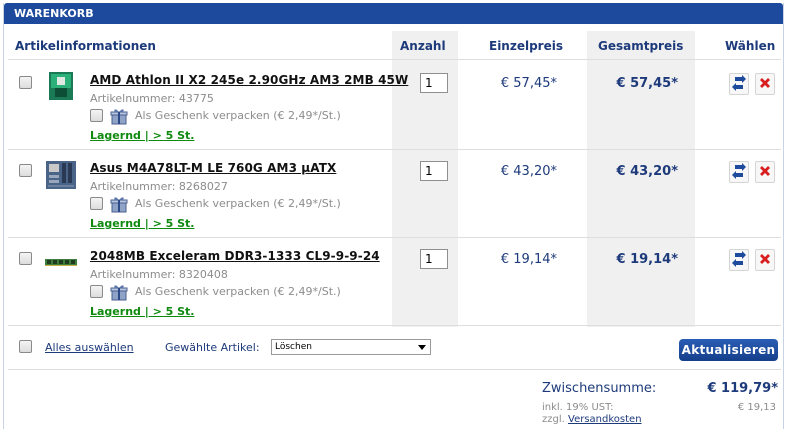 The width and height of the screenshot is (787, 429). What do you see at coordinates (159, 274) in the screenshot?
I see `article-number: Artikelnummer: 8320408` at bounding box center [159, 274].